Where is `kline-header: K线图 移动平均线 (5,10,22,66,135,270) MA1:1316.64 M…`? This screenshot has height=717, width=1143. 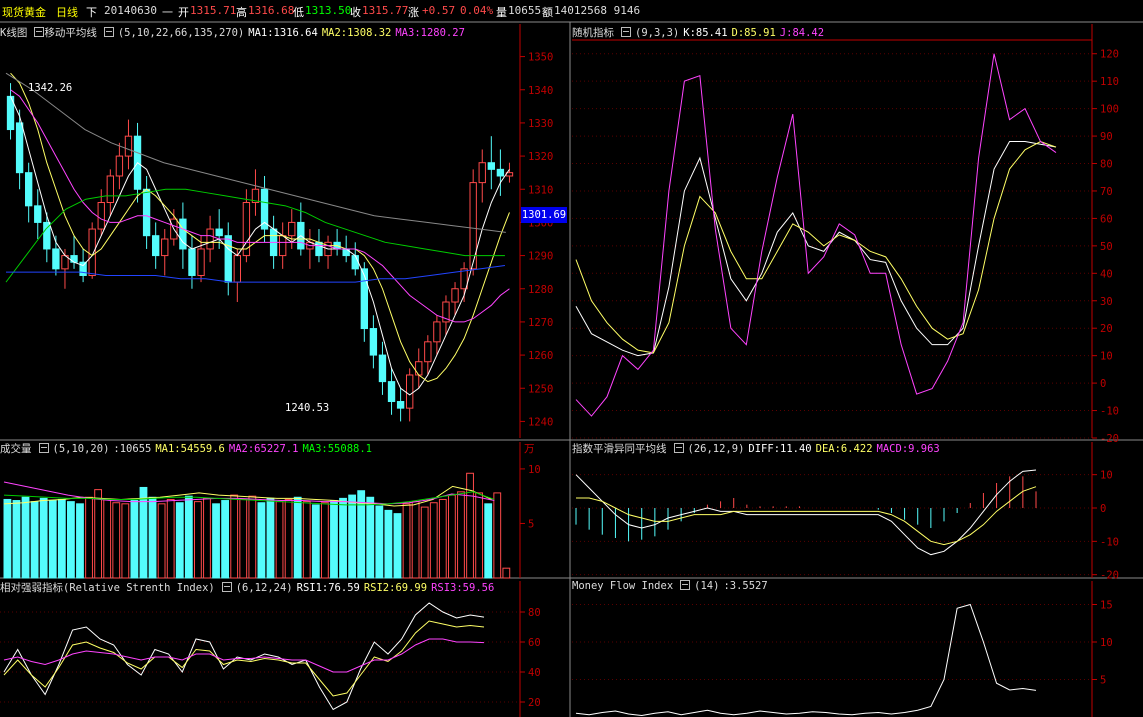
kline-header: K线图 移动平均线 (5,10,22,66,135,270) MA1:1316.64 M… is located at coordinates (234, 33).